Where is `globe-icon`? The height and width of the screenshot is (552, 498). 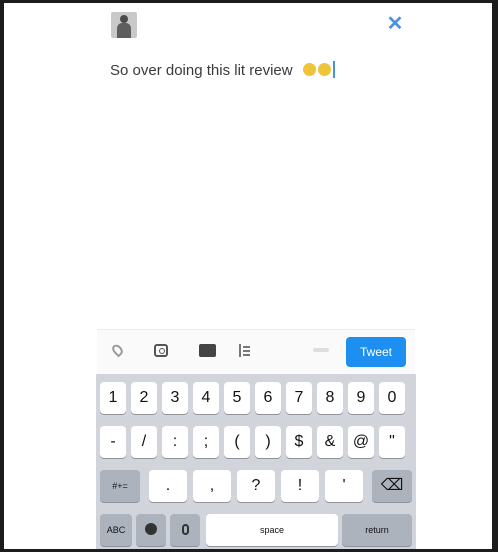
globe-icon is located at coordinates (151, 529).